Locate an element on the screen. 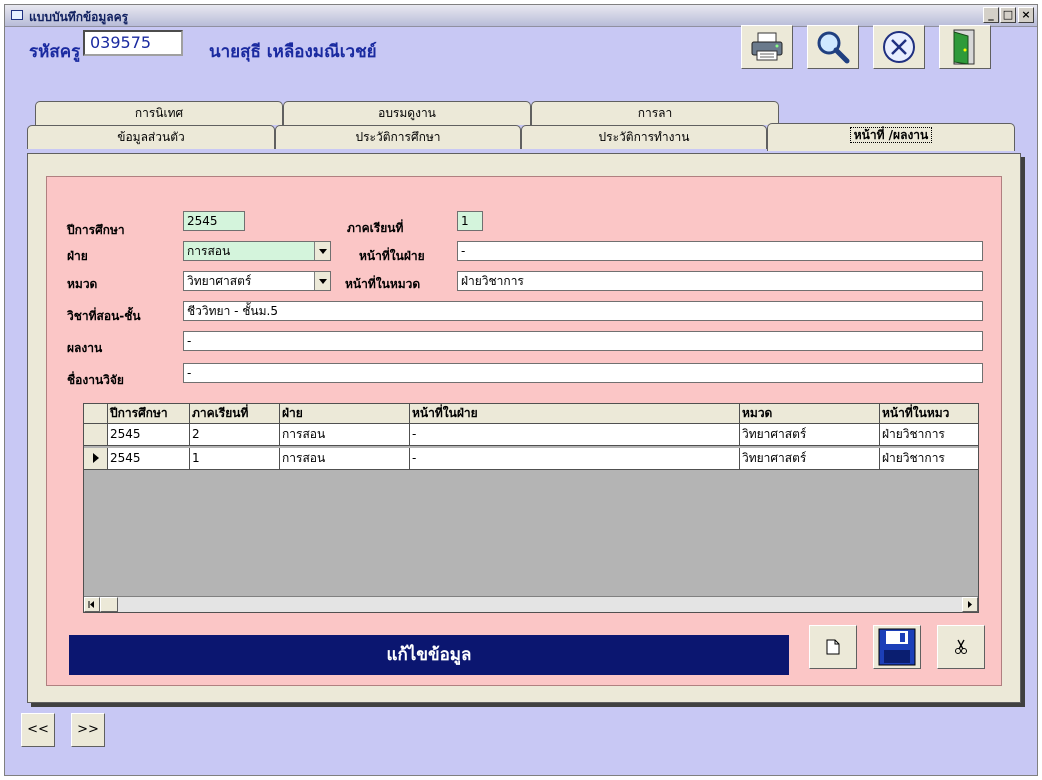 This screenshot has height=780, width=1042. group-select: วิทยาศาสตร์ is located at coordinates (257, 281).